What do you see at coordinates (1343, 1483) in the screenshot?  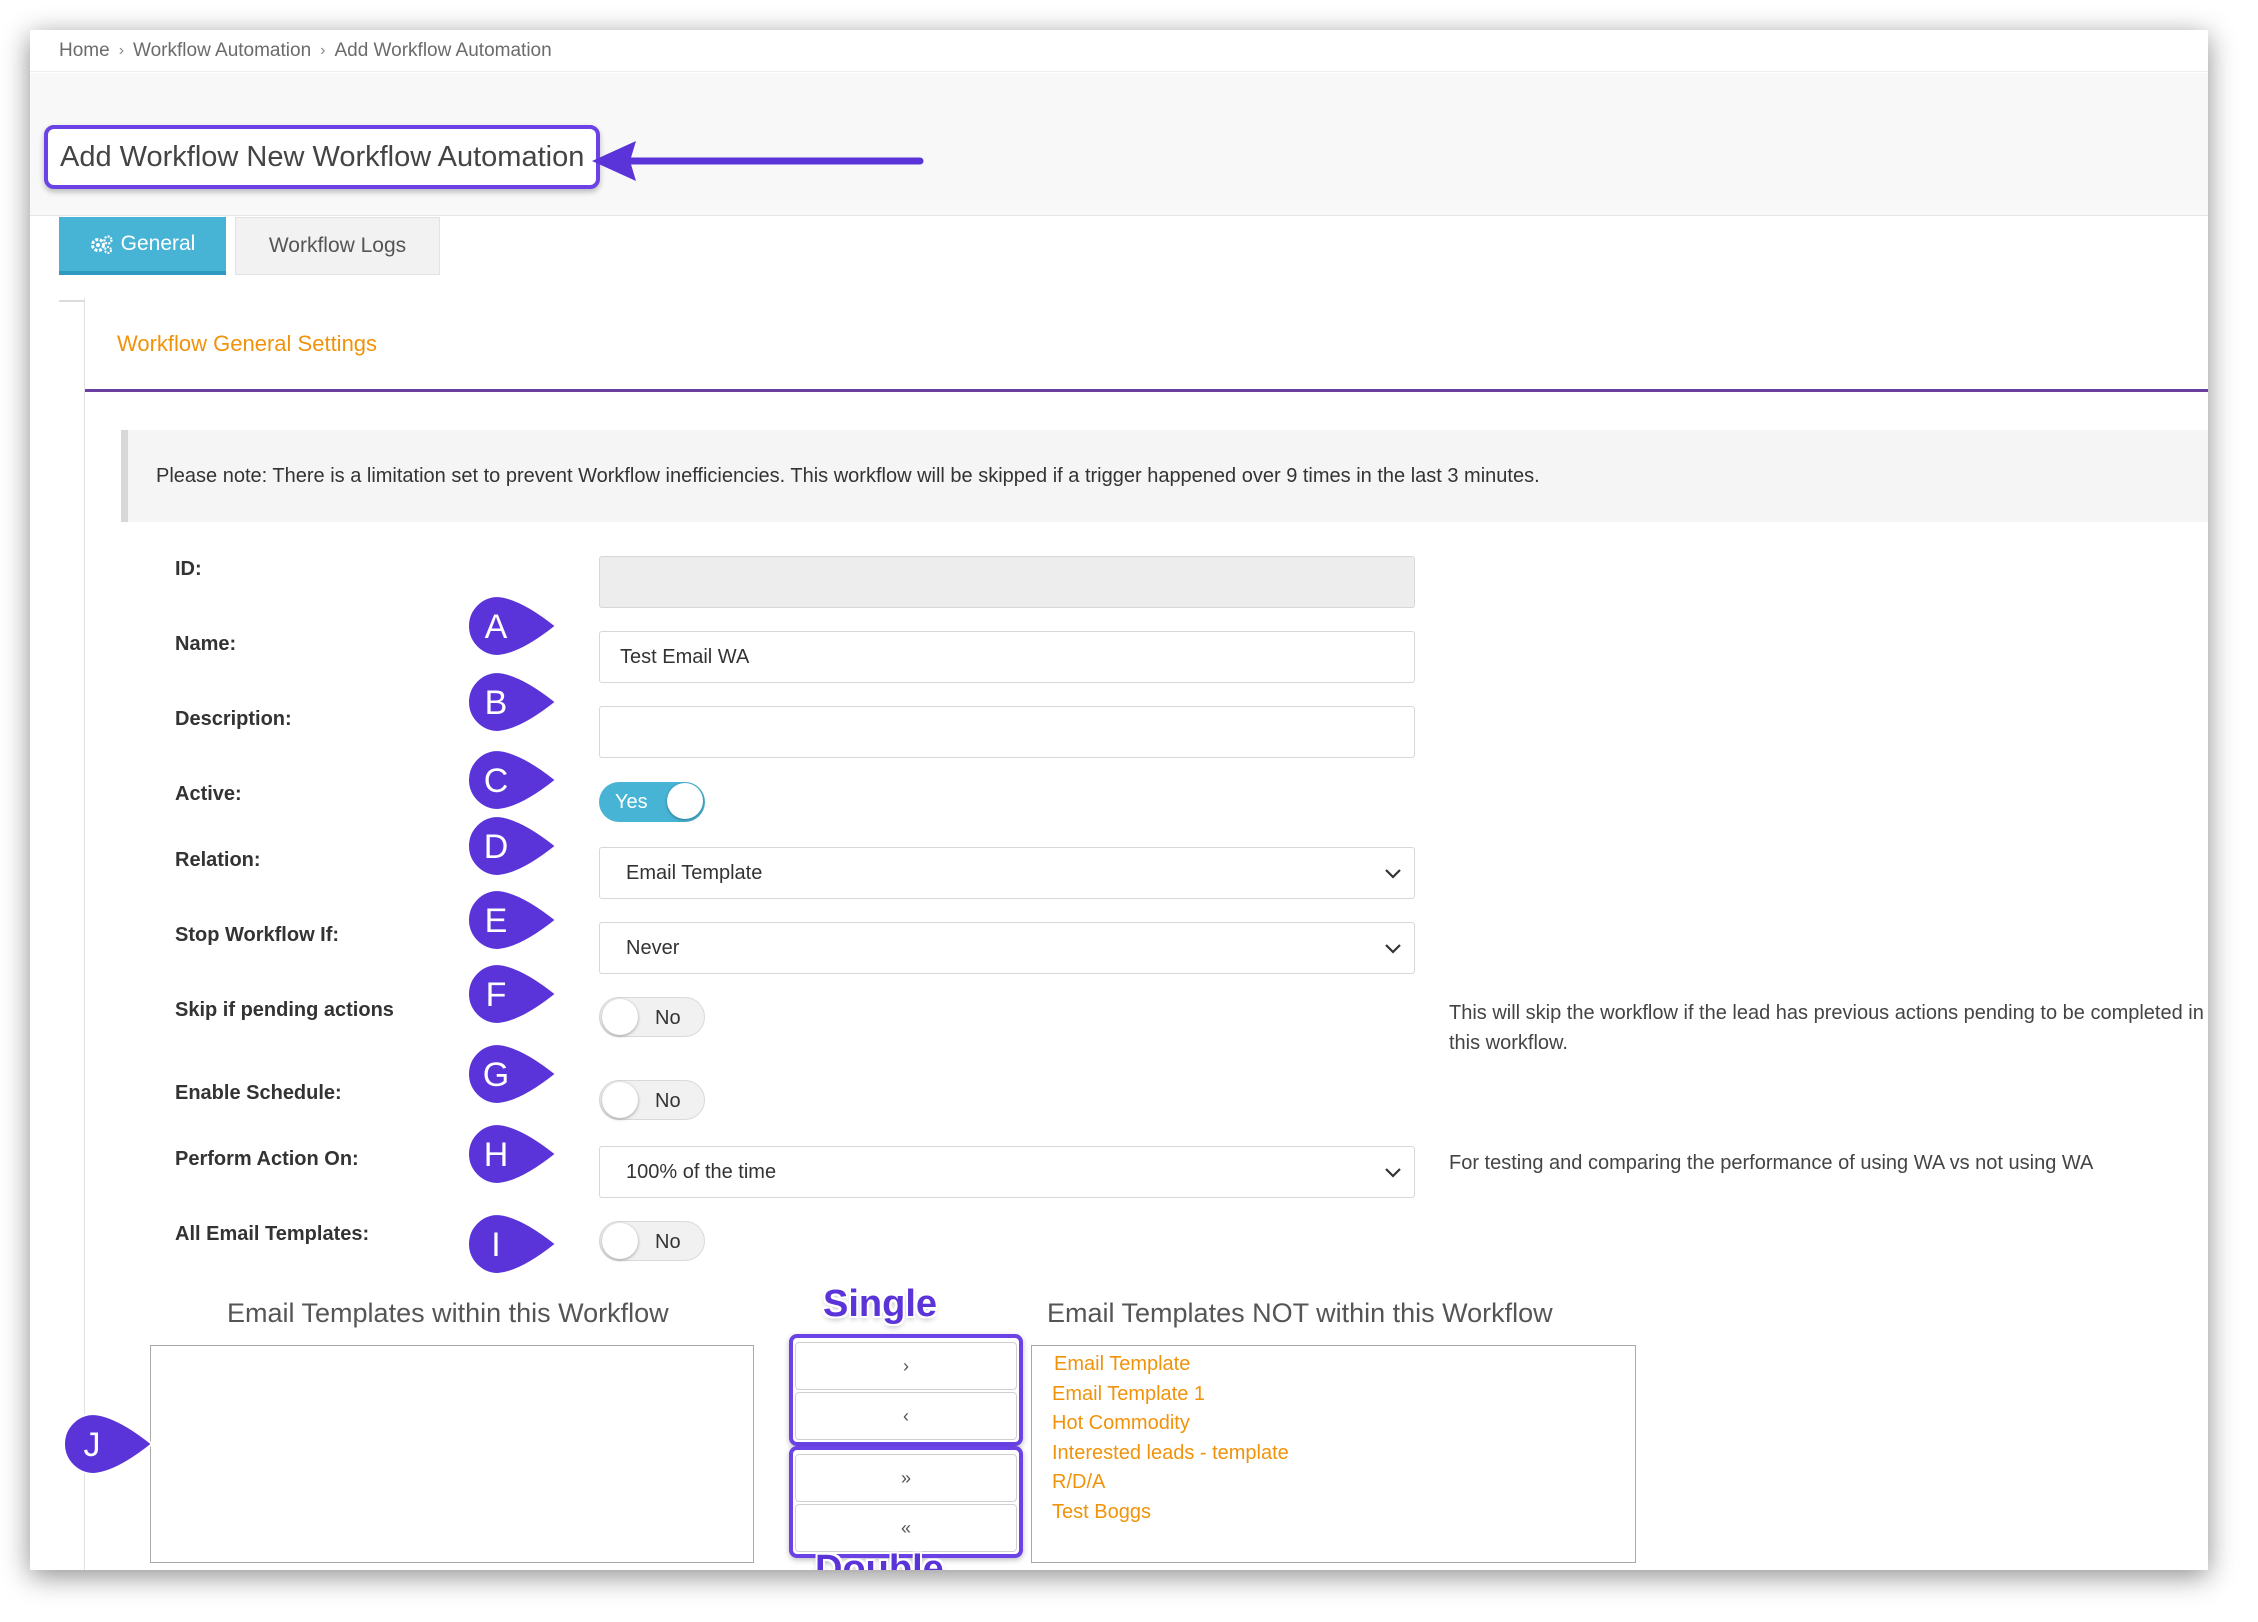 I see `list-item: R/D/A` at bounding box center [1343, 1483].